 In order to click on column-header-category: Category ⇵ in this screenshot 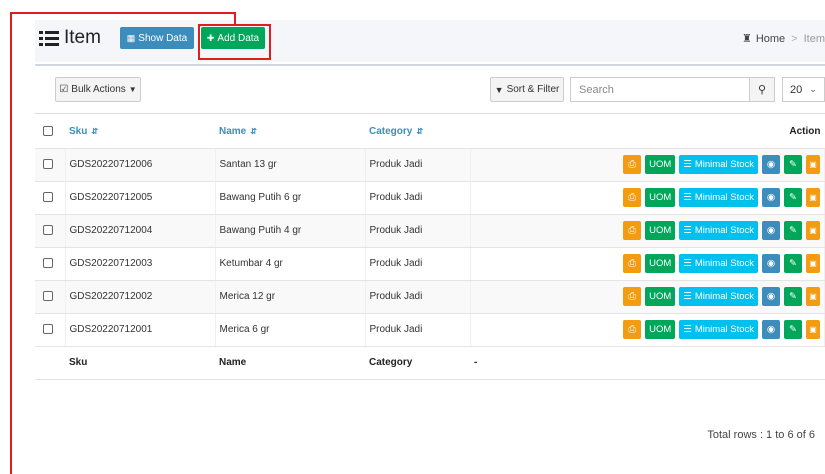, I will do `click(417, 132)`.